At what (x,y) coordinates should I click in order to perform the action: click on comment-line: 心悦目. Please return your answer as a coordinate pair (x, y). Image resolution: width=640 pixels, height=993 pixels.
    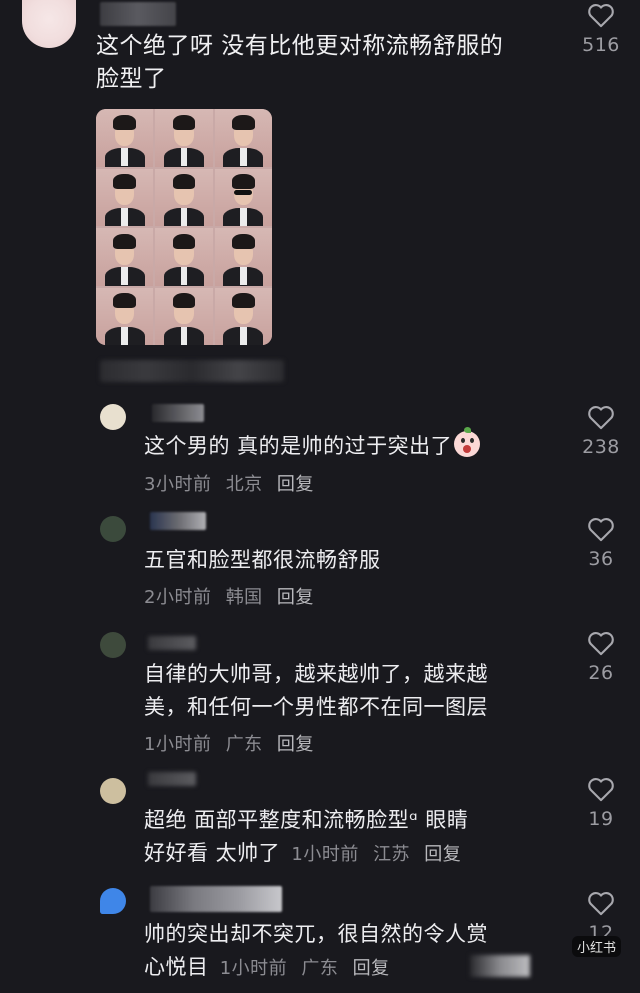
    Looking at the image, I should click on (176, 967).